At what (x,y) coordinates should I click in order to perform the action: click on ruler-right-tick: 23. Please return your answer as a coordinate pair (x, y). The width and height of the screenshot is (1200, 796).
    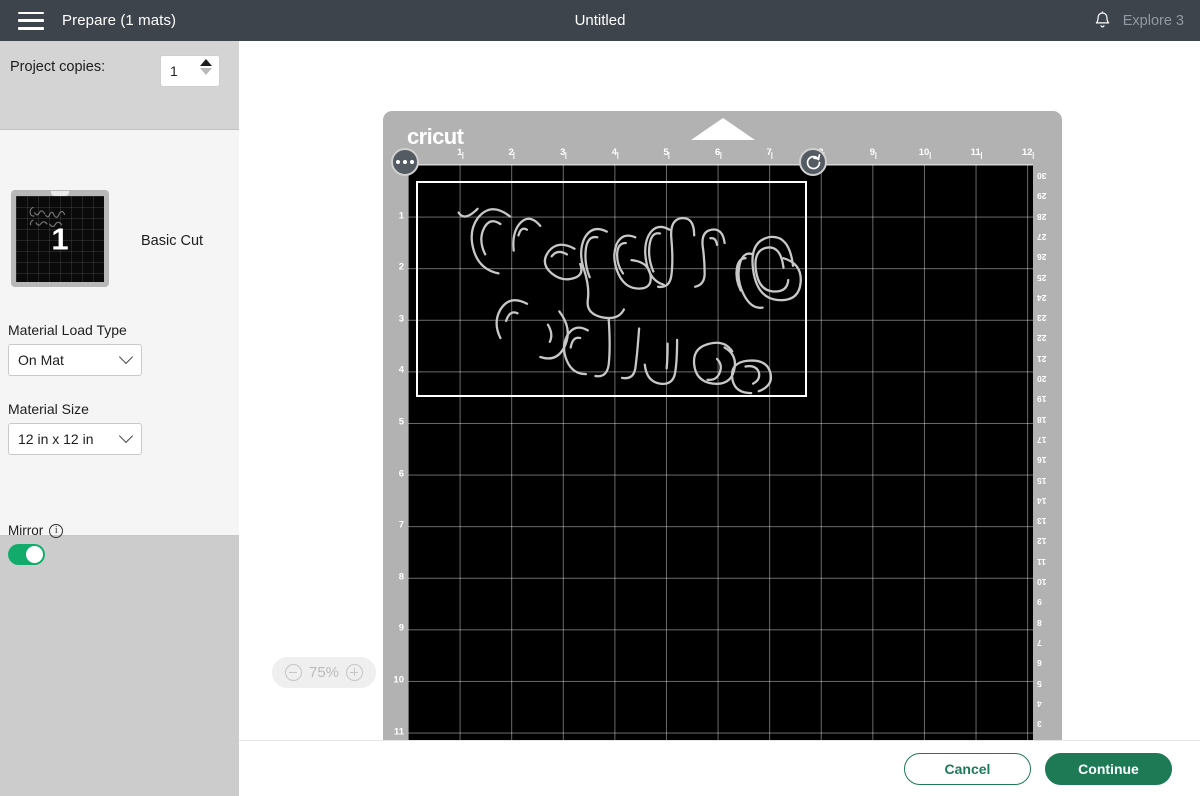
    Looking at the image, I should click on (1042, 318).